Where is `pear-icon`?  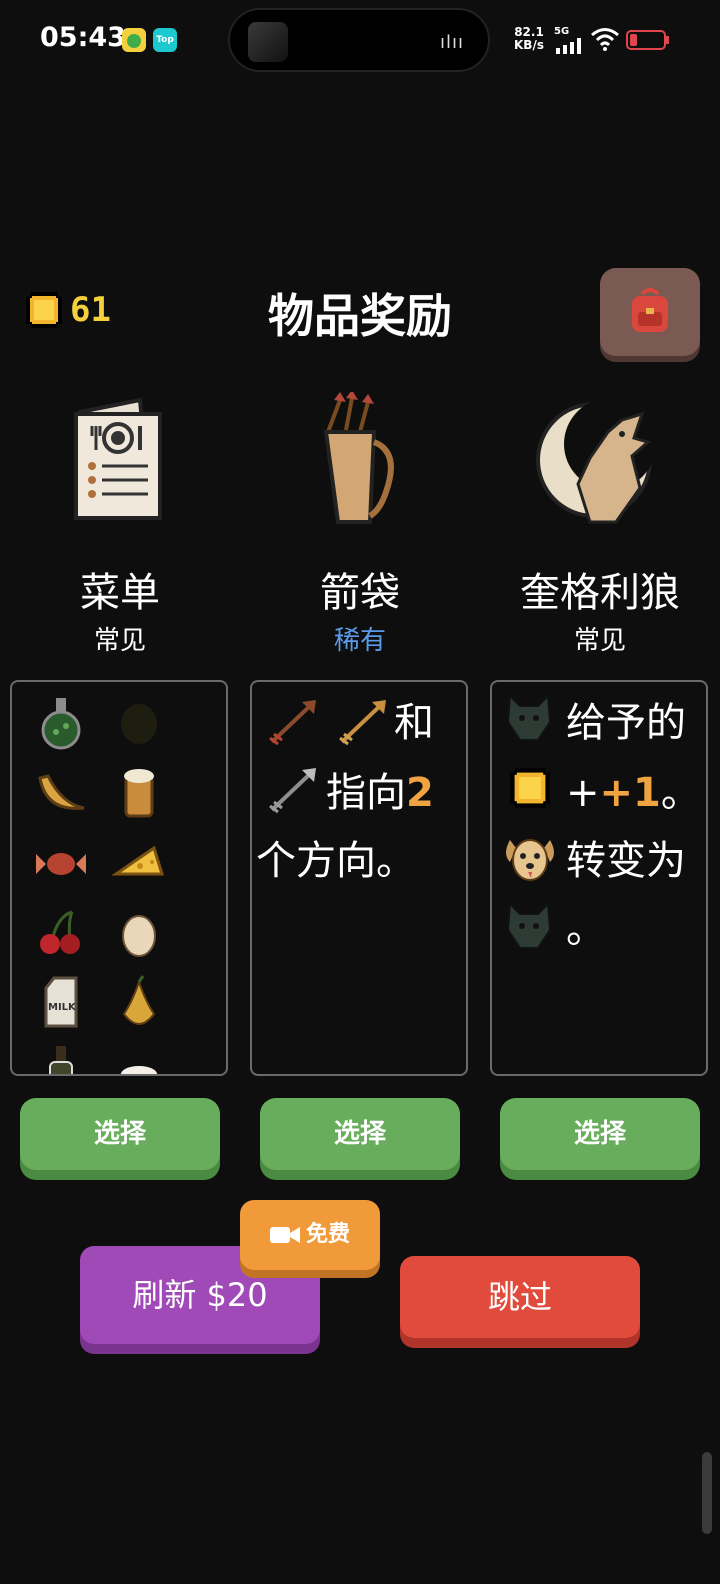
pear-icon is located at coordinates (139, 1000).